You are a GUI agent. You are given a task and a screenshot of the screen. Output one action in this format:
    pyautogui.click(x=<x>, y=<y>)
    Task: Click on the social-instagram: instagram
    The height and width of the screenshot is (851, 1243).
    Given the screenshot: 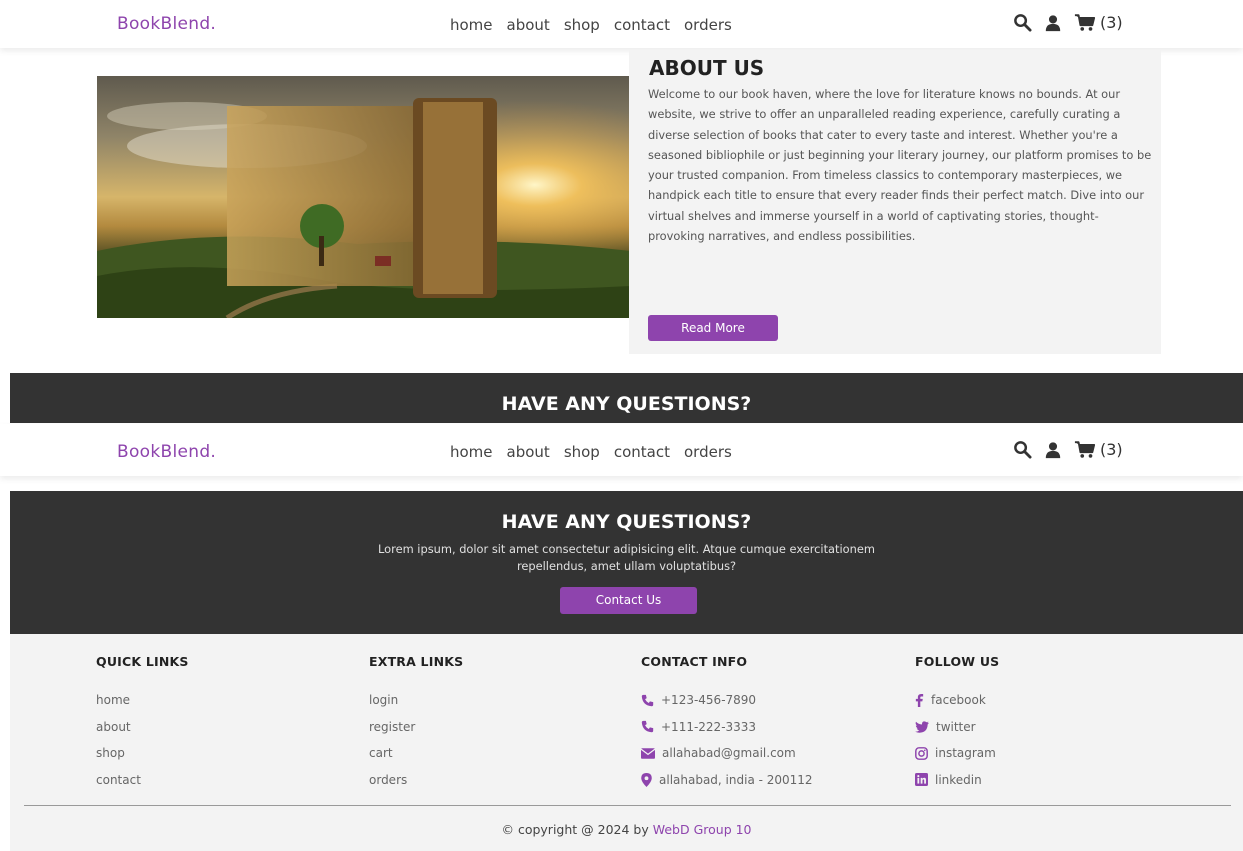 What is the action you would take?
    pyautogui.click(x=957, y=753)
    